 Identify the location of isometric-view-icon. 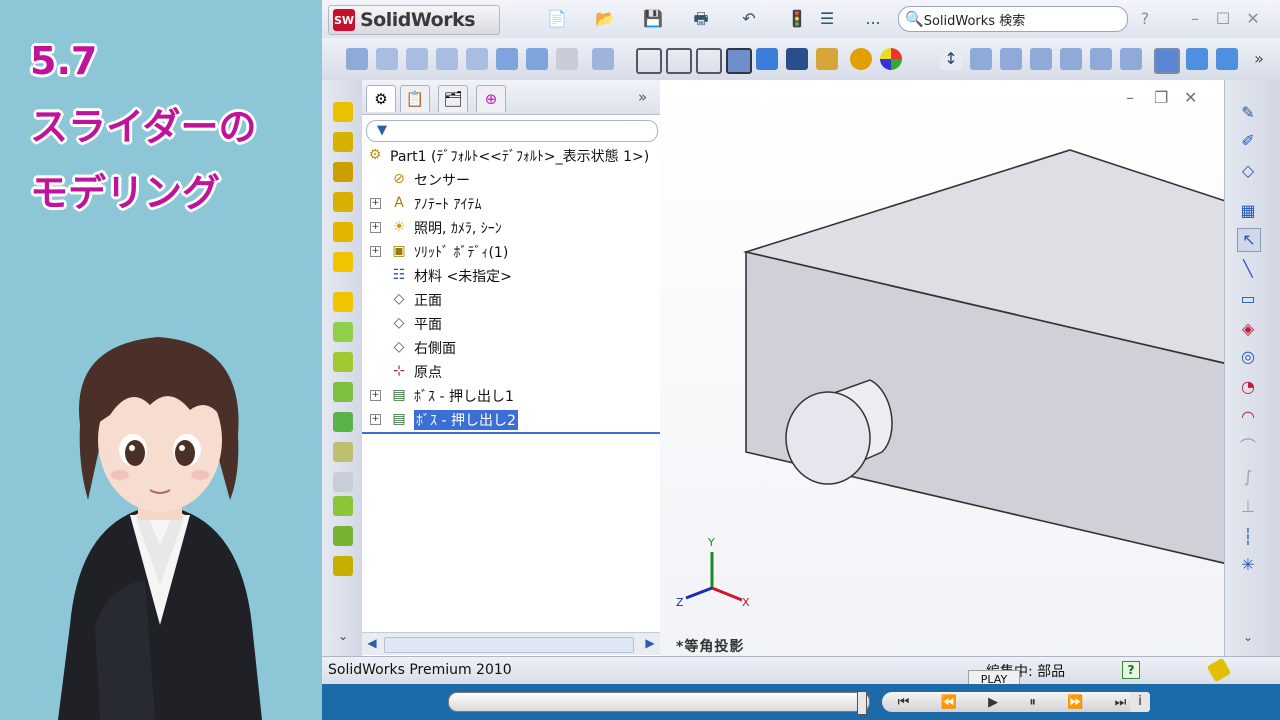
(1167, 61).